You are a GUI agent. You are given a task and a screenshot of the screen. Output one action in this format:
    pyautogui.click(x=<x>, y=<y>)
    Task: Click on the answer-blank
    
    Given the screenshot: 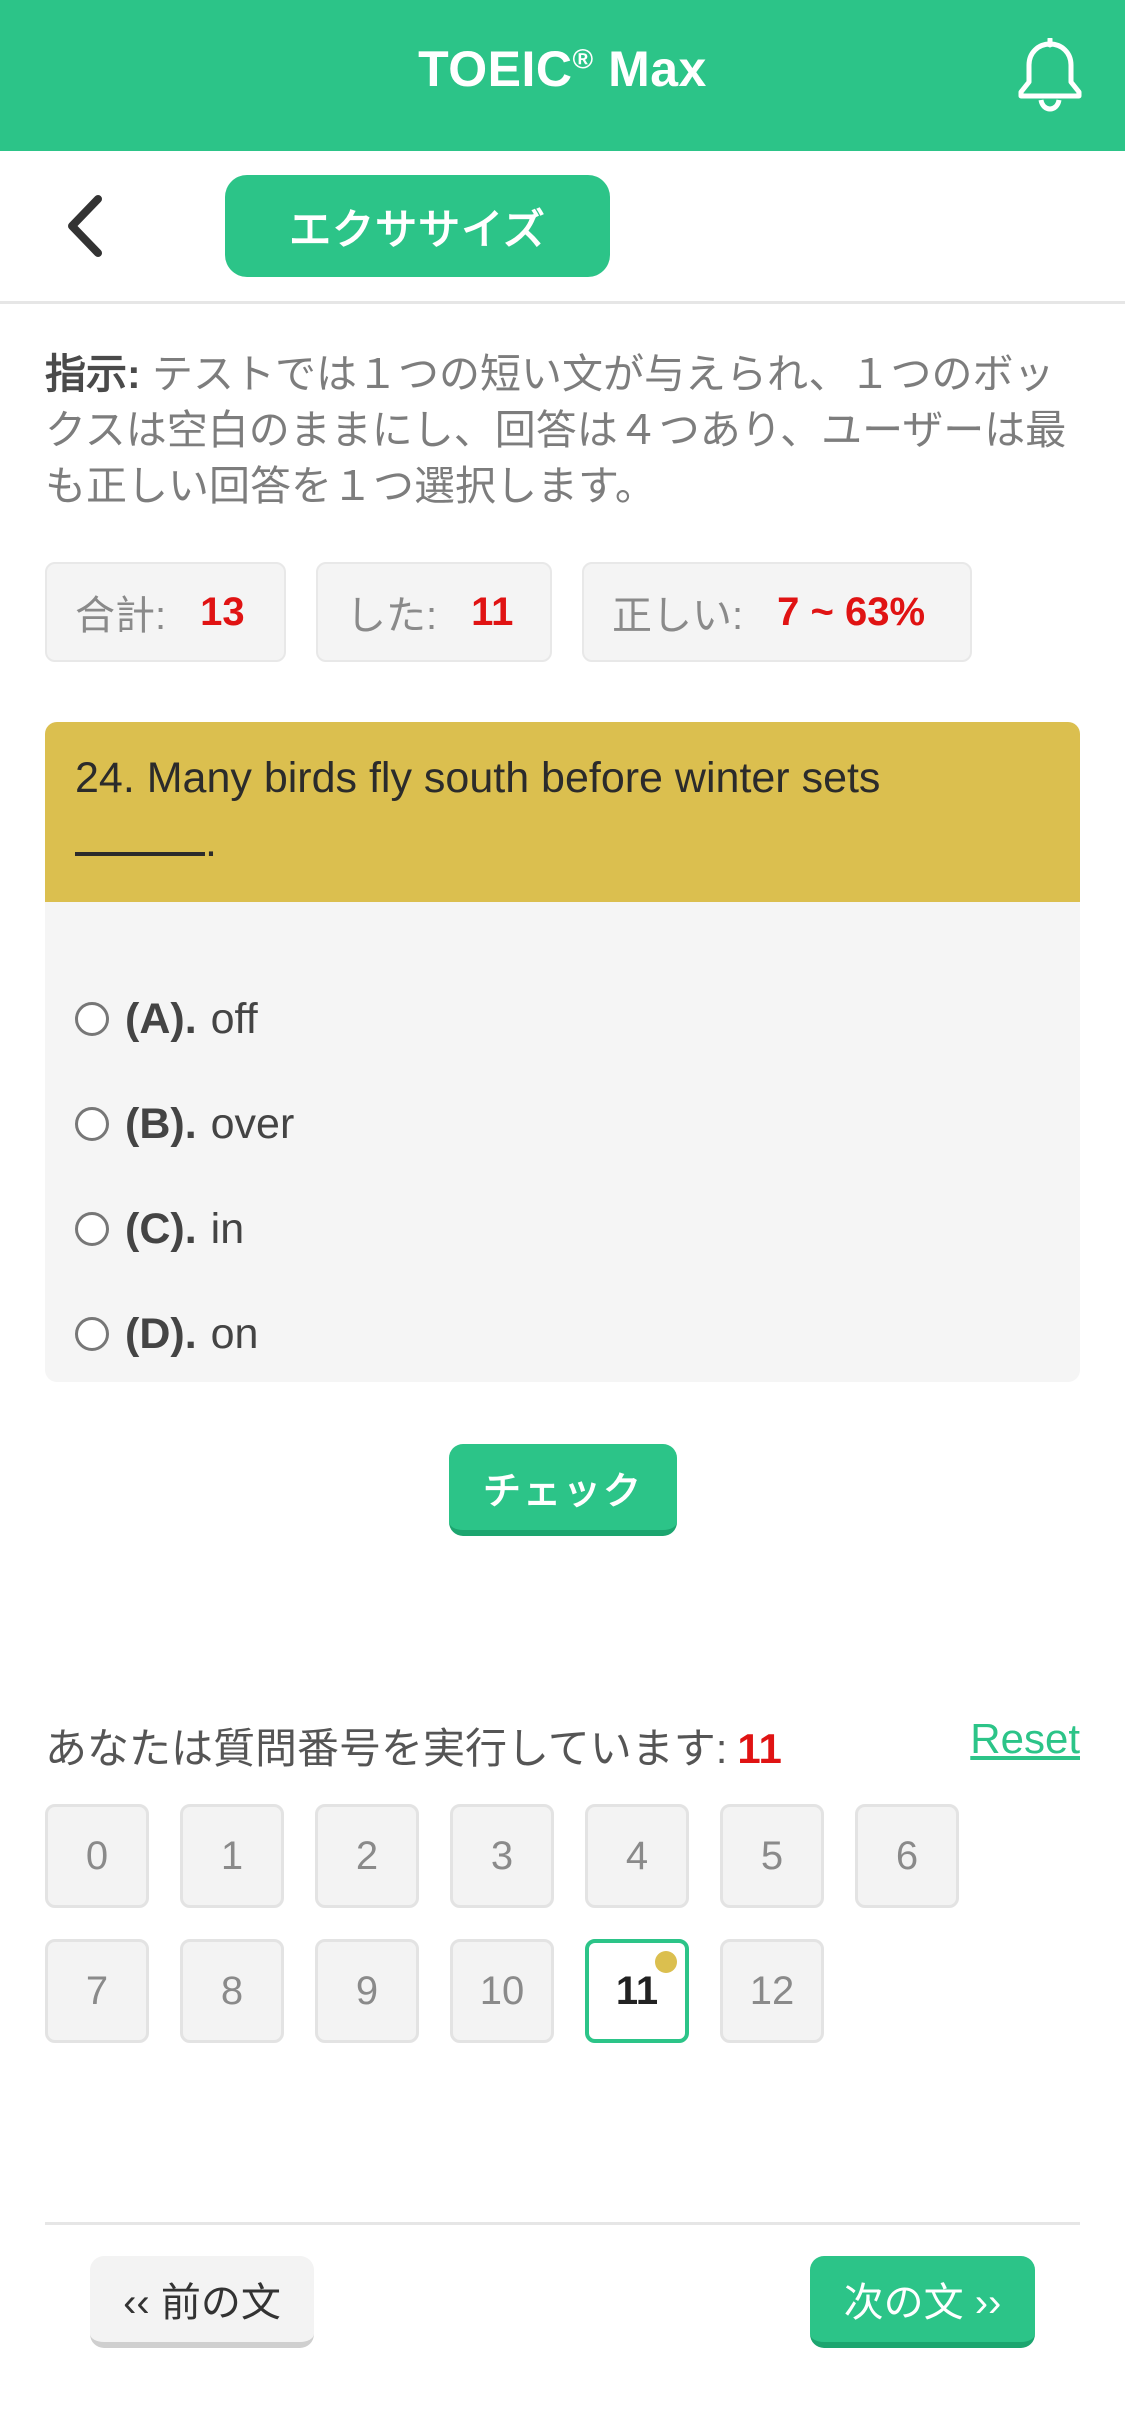 What is the action you would take?
    pyautogui.click(x=140, y=834)
    